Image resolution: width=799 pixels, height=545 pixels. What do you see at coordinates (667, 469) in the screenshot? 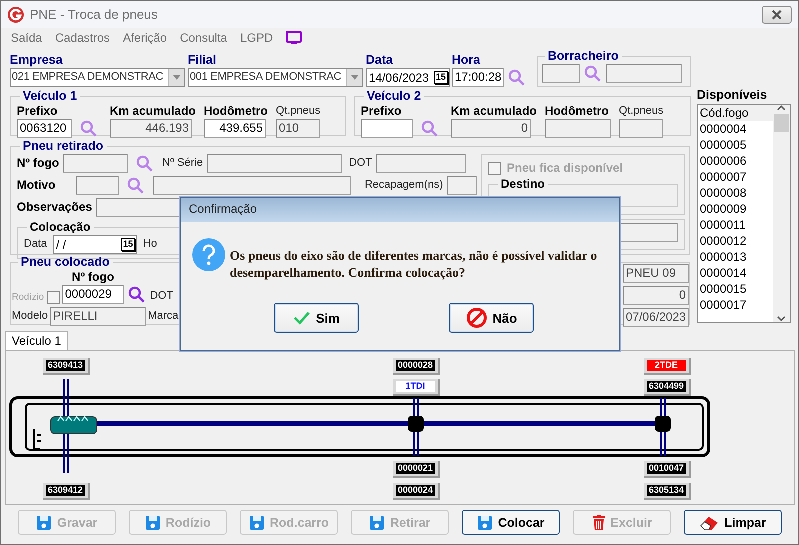
I see `tire-label: 0010047` at bounding box center [667, 469].